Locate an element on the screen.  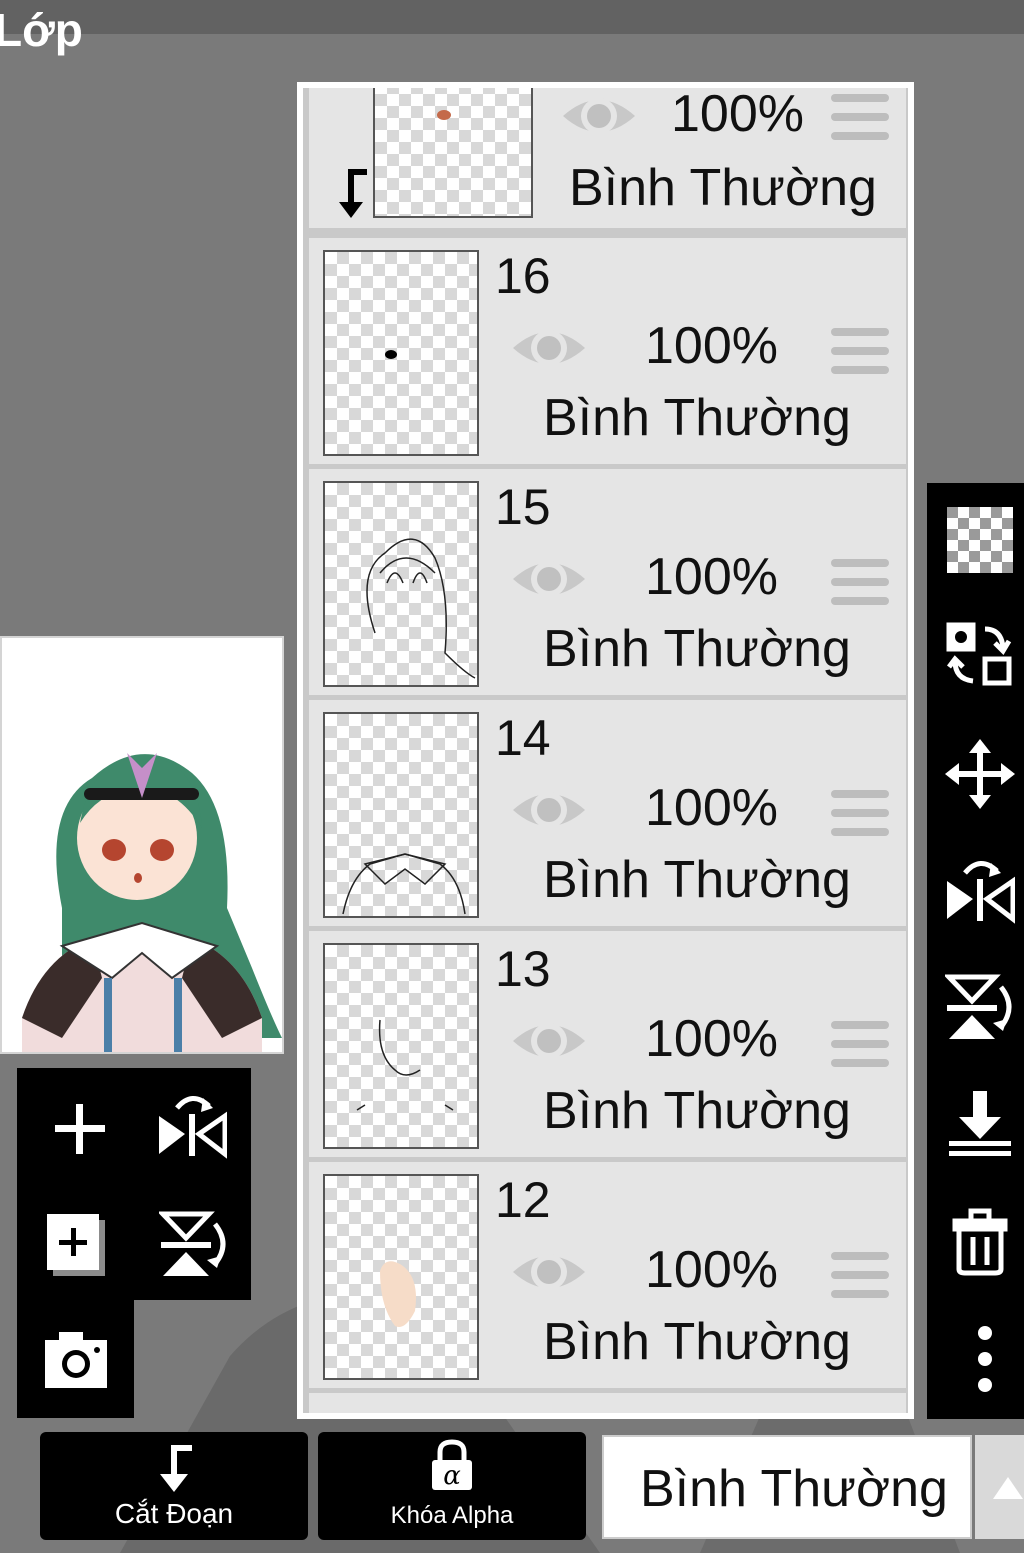
blend-mode-dropdown-button is located at coordinates (999, 1487).